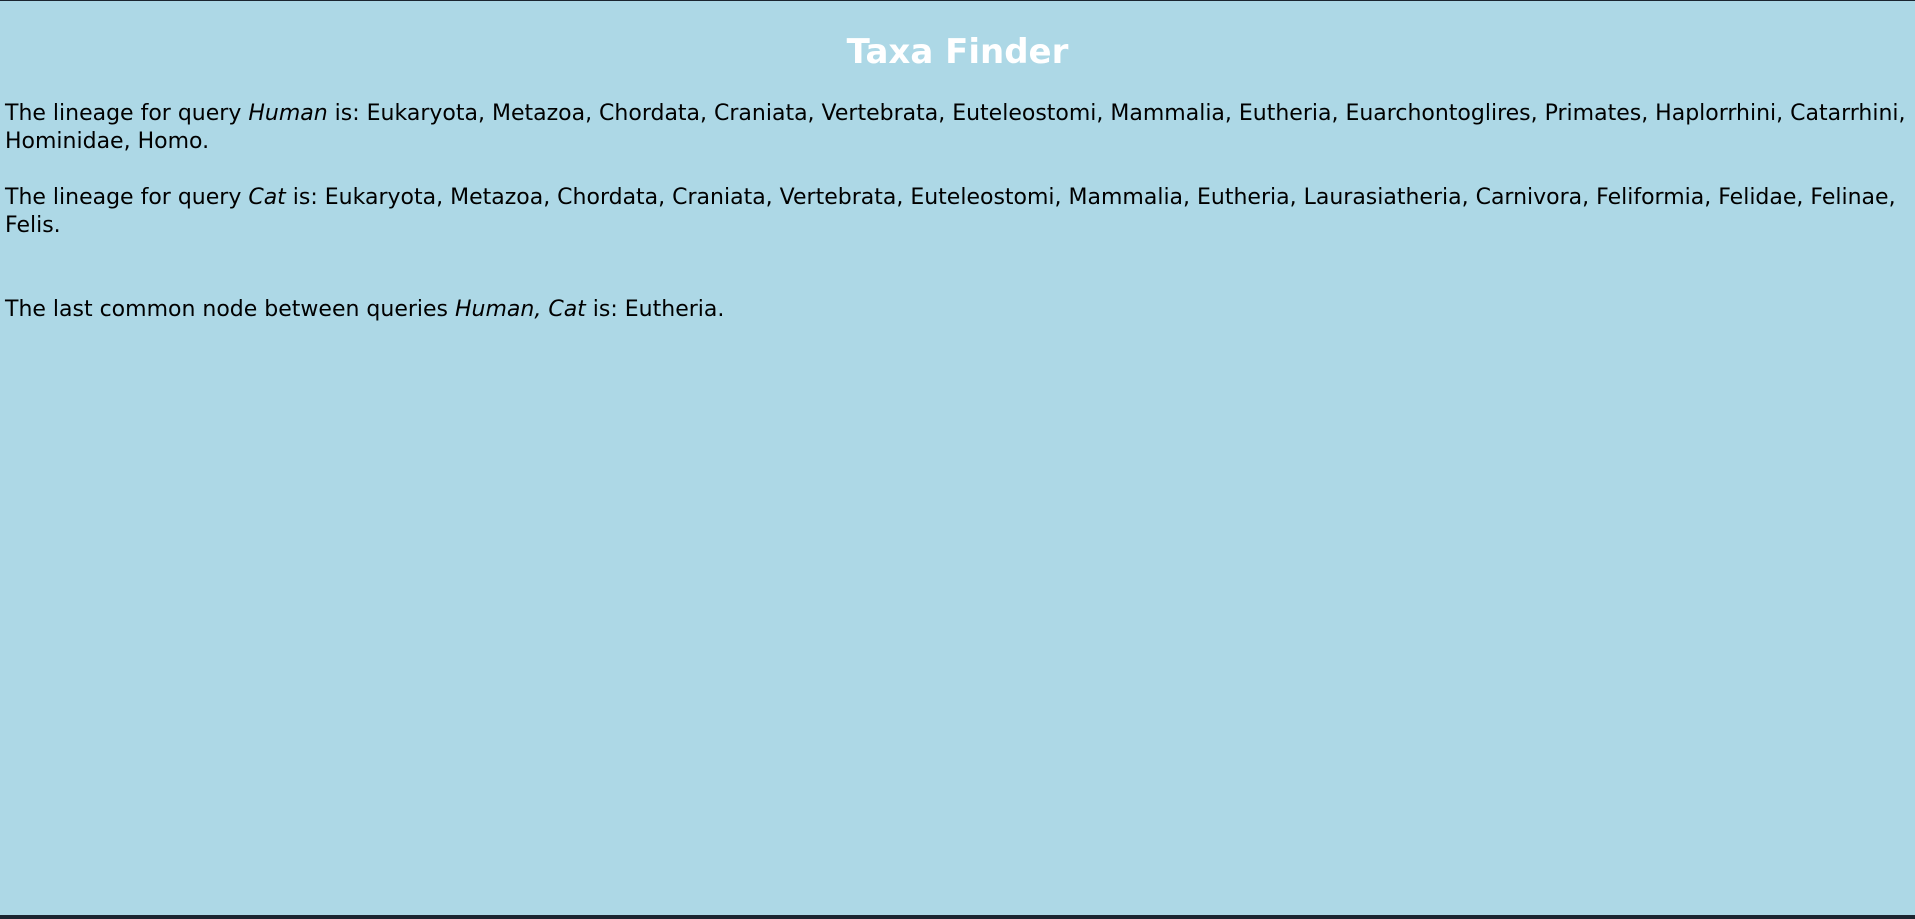 This screenshot has width=1915, height=919. What do you see at coordinates (127, 197) in the screenshot?
I see `cat-lineage-prefix: The lineage for query` at bounding box center [127, 197].